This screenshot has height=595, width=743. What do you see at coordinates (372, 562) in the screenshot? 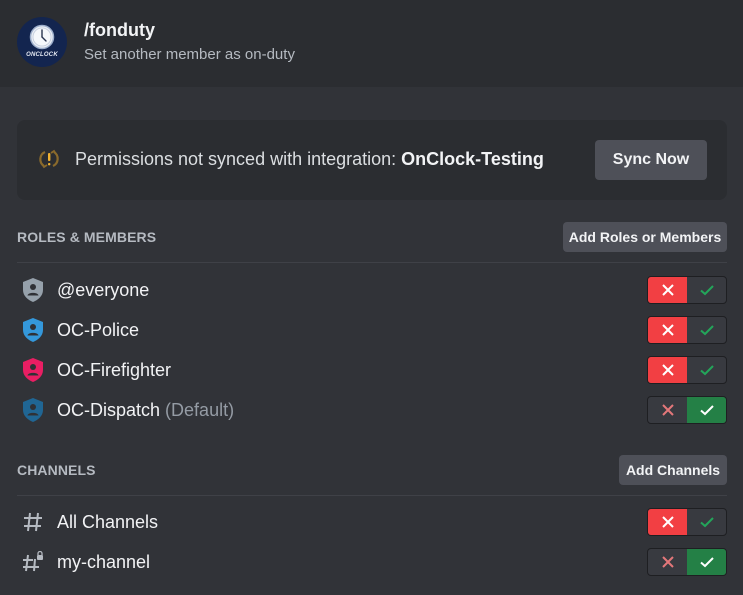
I see `channel-row-my-channel: my-channel` at bounding box center [372, 562].